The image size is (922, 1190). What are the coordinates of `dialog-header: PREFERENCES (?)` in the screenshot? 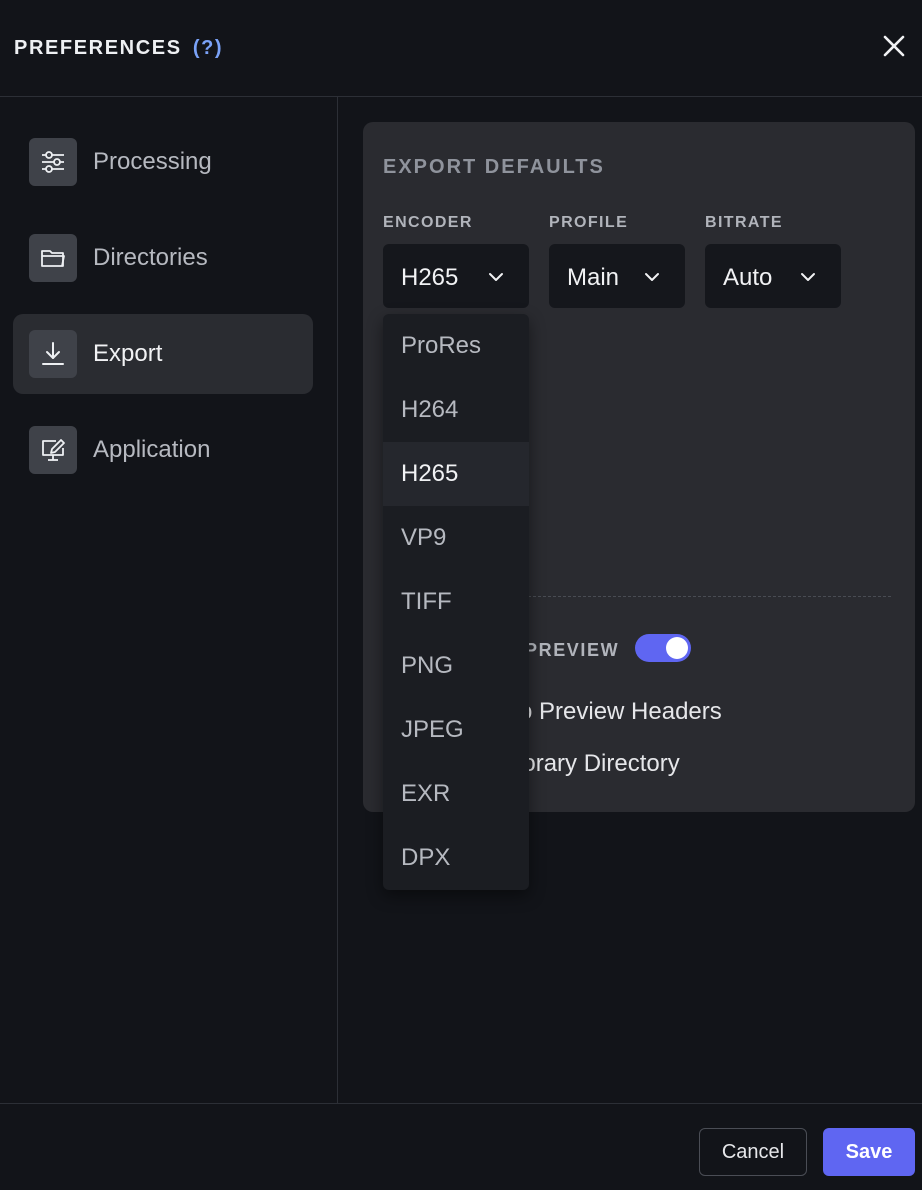 It's located at (461, 48).